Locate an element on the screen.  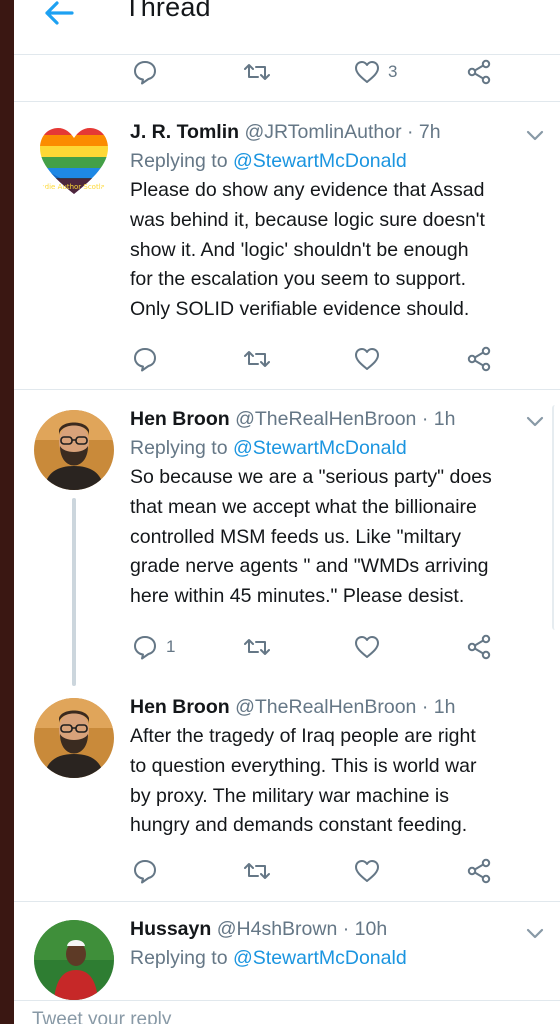
tweet-header: Hussayn @H4shBrown · 10h is located at coordinates (335, 929).